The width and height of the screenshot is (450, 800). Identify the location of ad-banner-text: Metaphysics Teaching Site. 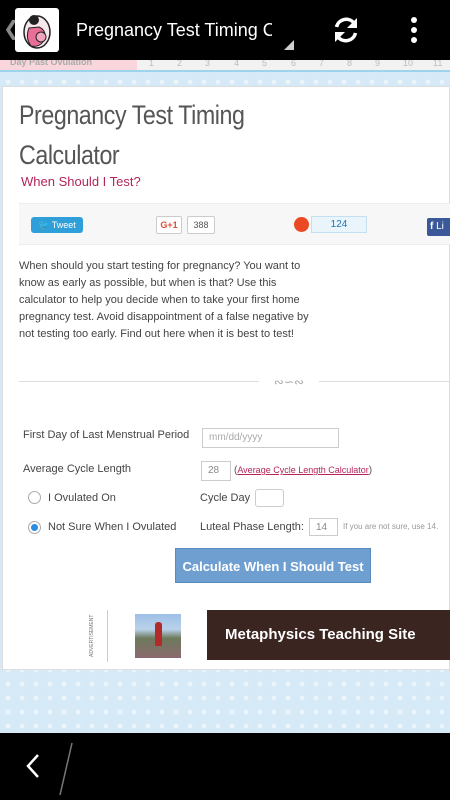
(320, 634).